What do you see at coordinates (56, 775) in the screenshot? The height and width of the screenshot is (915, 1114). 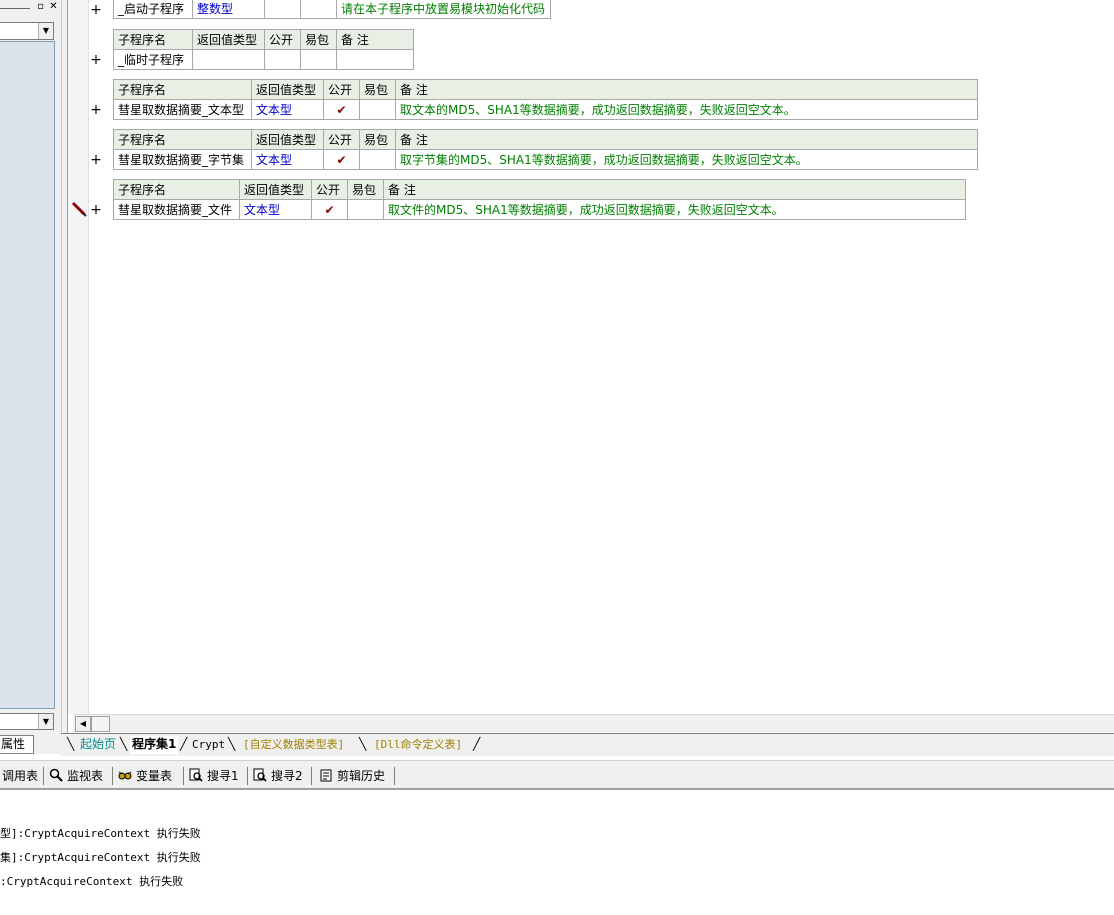 I see `magnifier-icon` at bounding box center [56, 775].